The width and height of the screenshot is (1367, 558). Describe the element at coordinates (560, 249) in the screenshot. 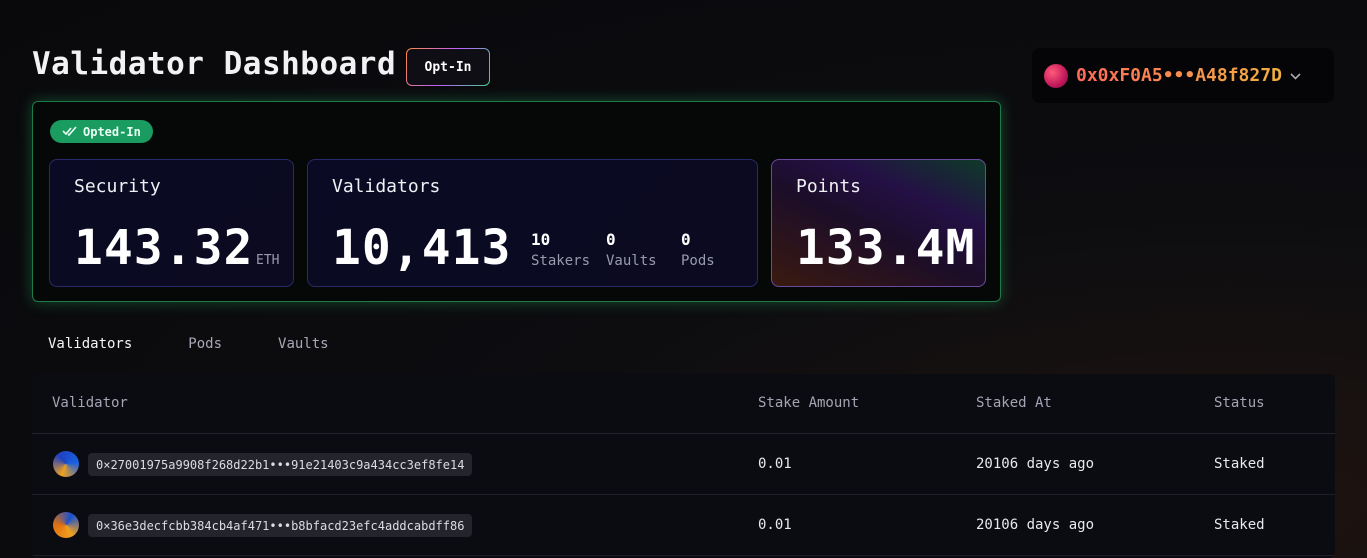

I see `stakers-stat: 10 Stakers` at that location.